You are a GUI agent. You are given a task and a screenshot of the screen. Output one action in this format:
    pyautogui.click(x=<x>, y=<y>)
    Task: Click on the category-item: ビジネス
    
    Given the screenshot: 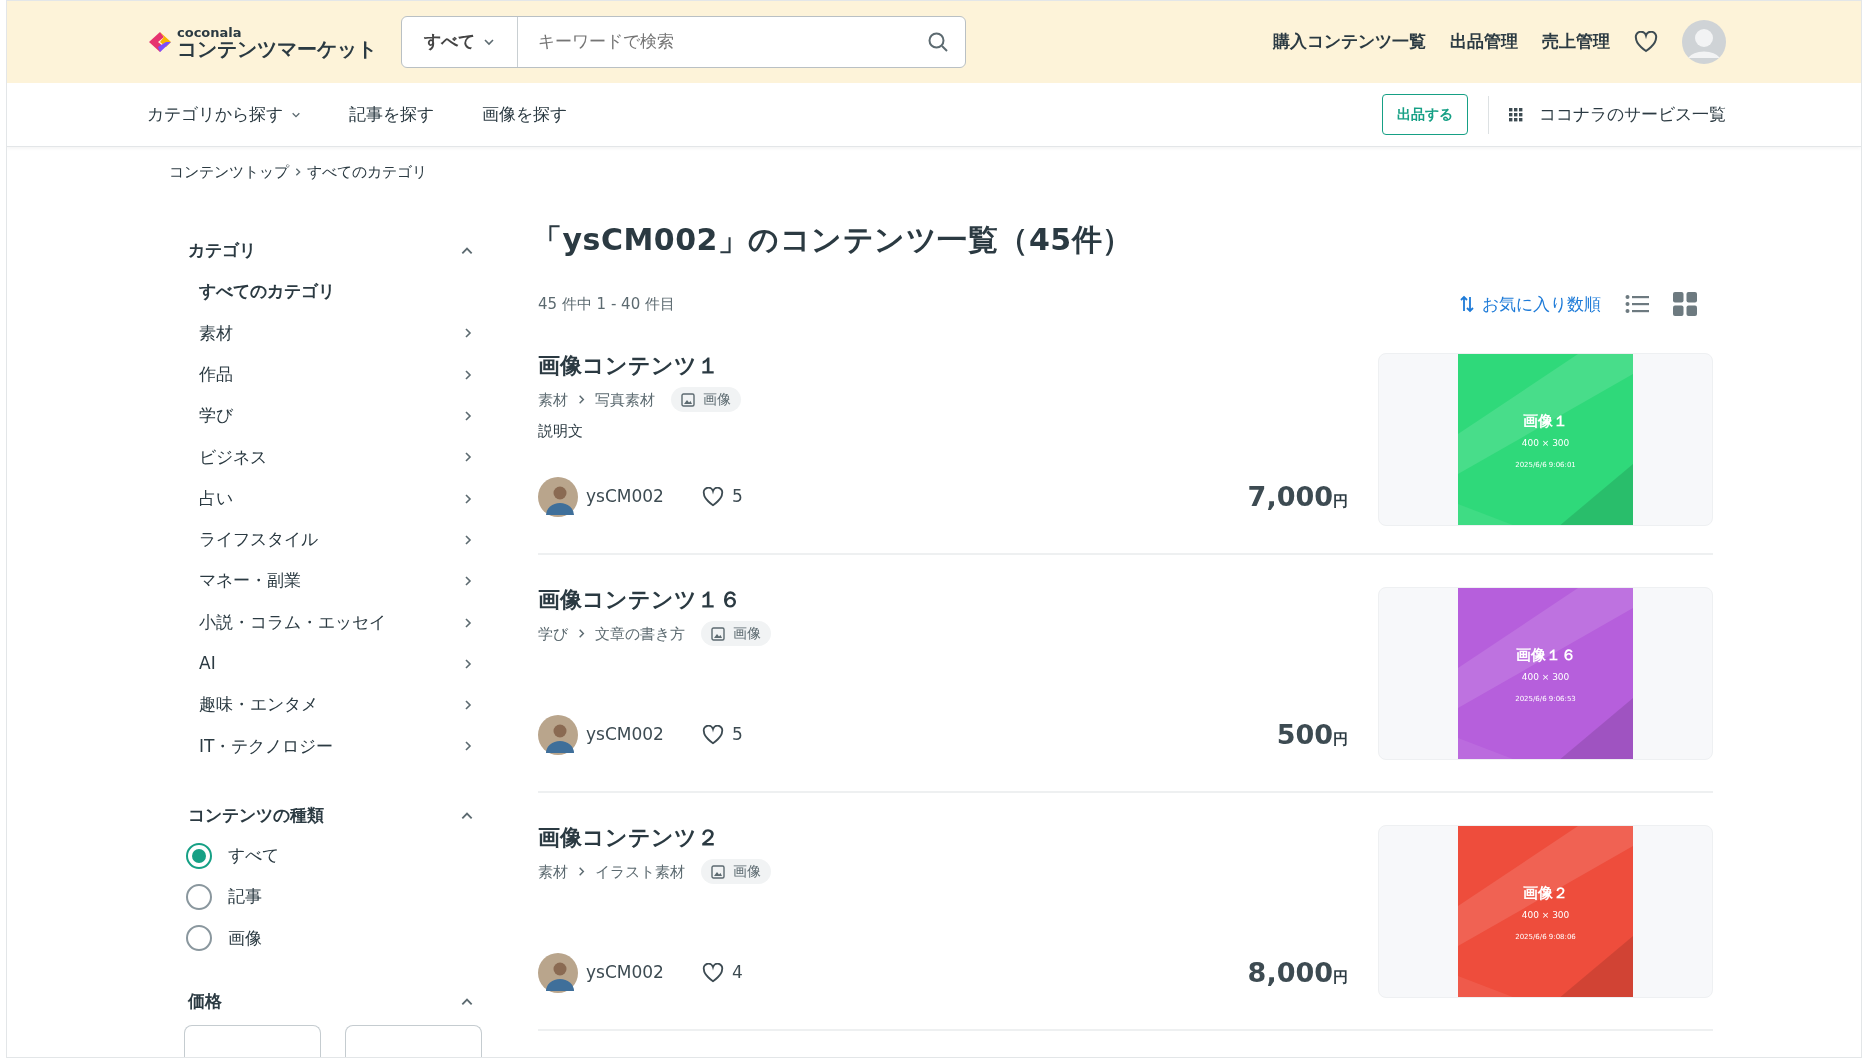 What is the action you would take?
    pyautogui.click(x=332, y=457)
    